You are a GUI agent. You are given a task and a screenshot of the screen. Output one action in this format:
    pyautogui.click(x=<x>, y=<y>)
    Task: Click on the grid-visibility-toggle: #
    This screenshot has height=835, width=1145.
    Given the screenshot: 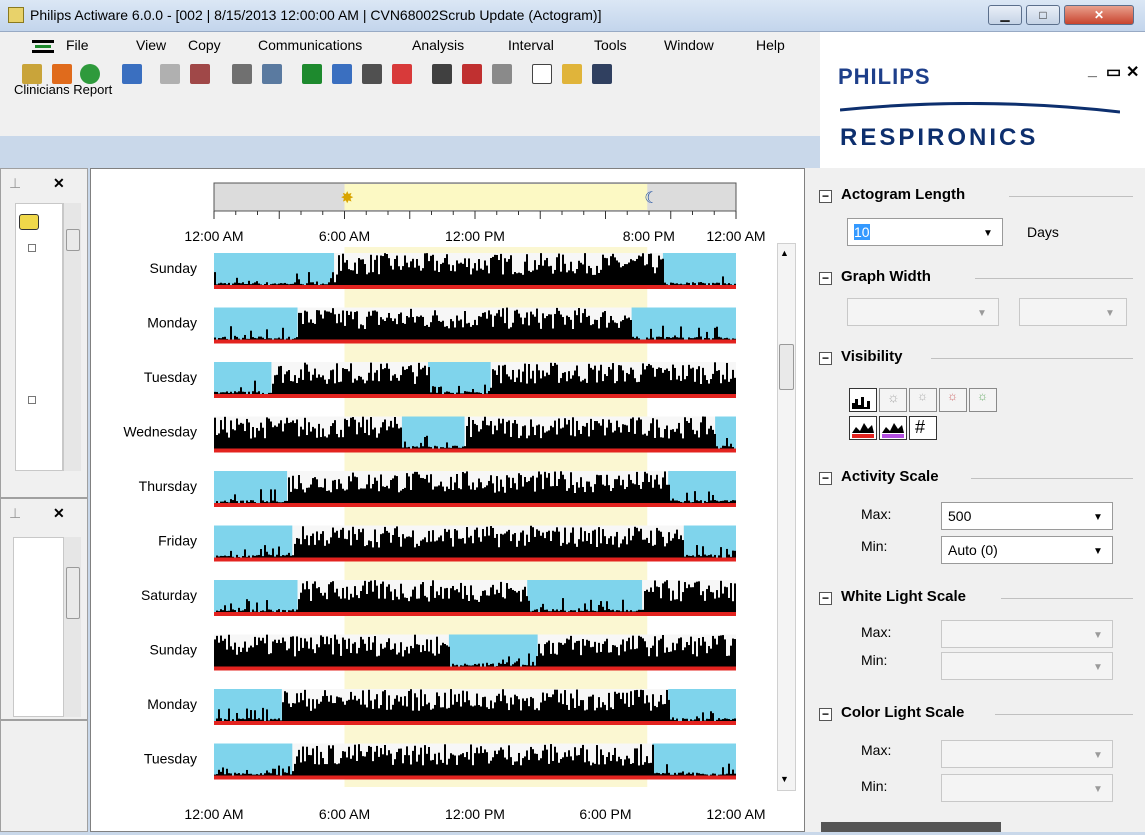 What is the action you would take?
    pyautogui.click(x=923, y=428)
    